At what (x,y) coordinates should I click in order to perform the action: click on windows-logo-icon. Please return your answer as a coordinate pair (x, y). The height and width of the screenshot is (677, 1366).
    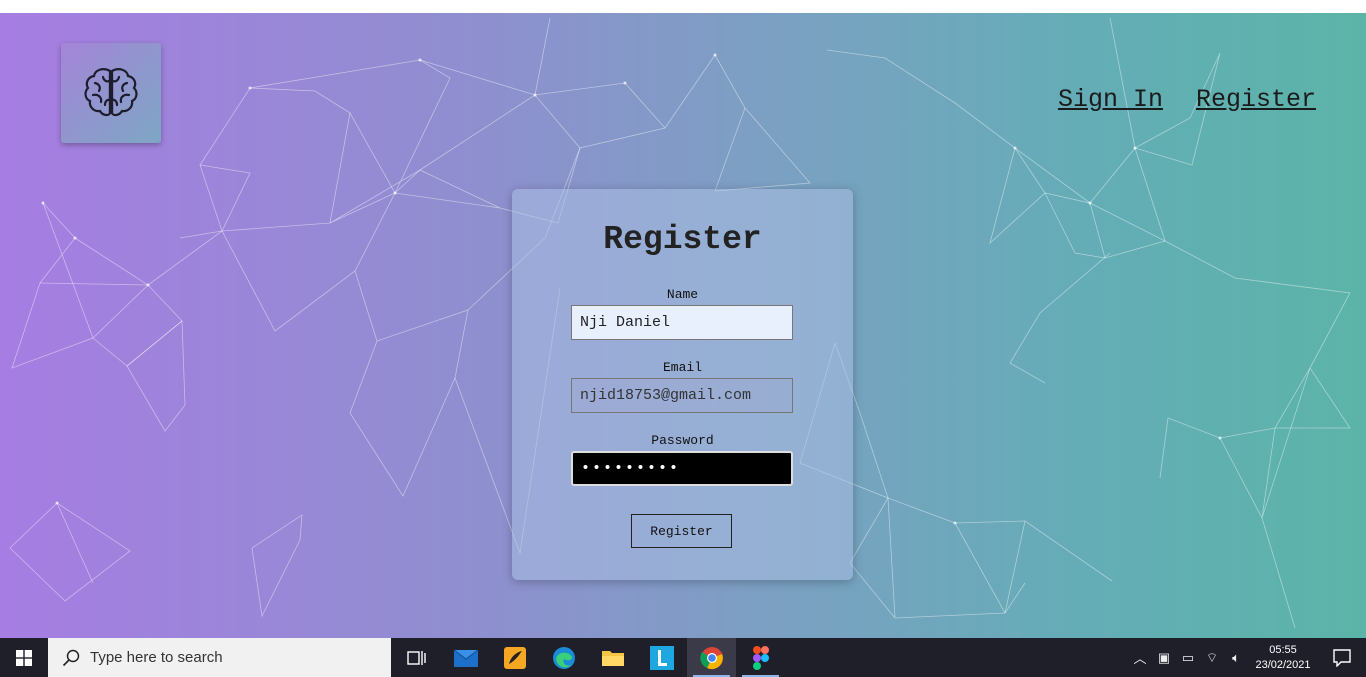
    Looking at the image, I should click on (24, 657).